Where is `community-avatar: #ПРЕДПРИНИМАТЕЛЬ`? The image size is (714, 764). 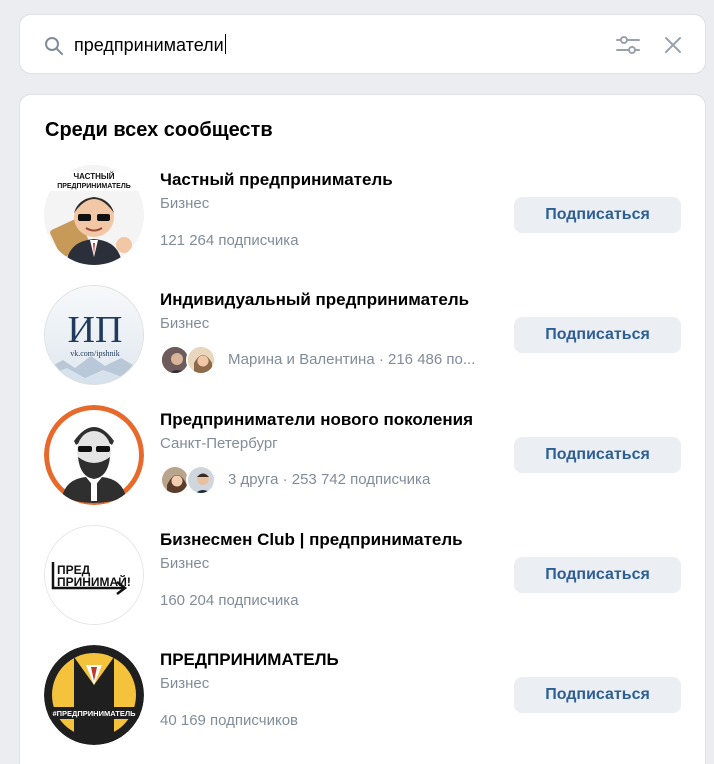 community-avatar: #ПРЕДПРИНИМАТЕЛЬ is located at coordinates (94, 695).